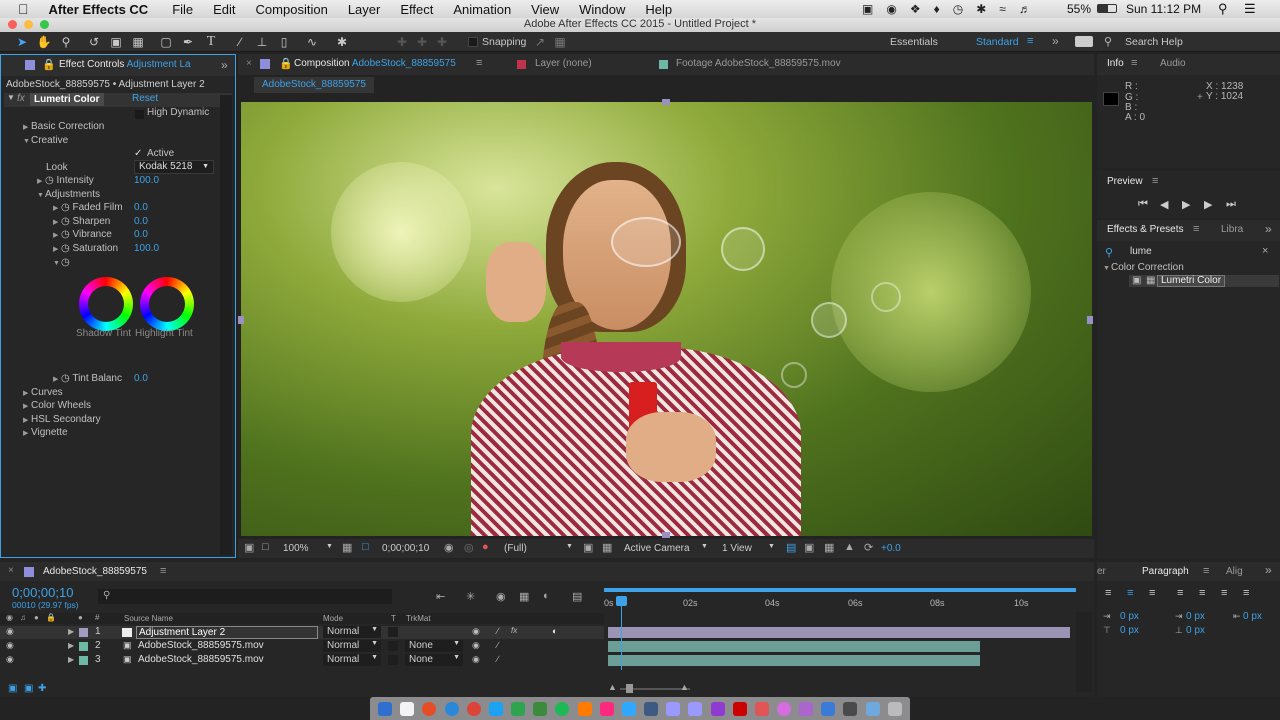 This screenshot has width=1280, height=720. What do you see at coordinates (141, 235) in the screenshot?
I see `vibrance-value: 0.0` at bounding box center [141, 235].